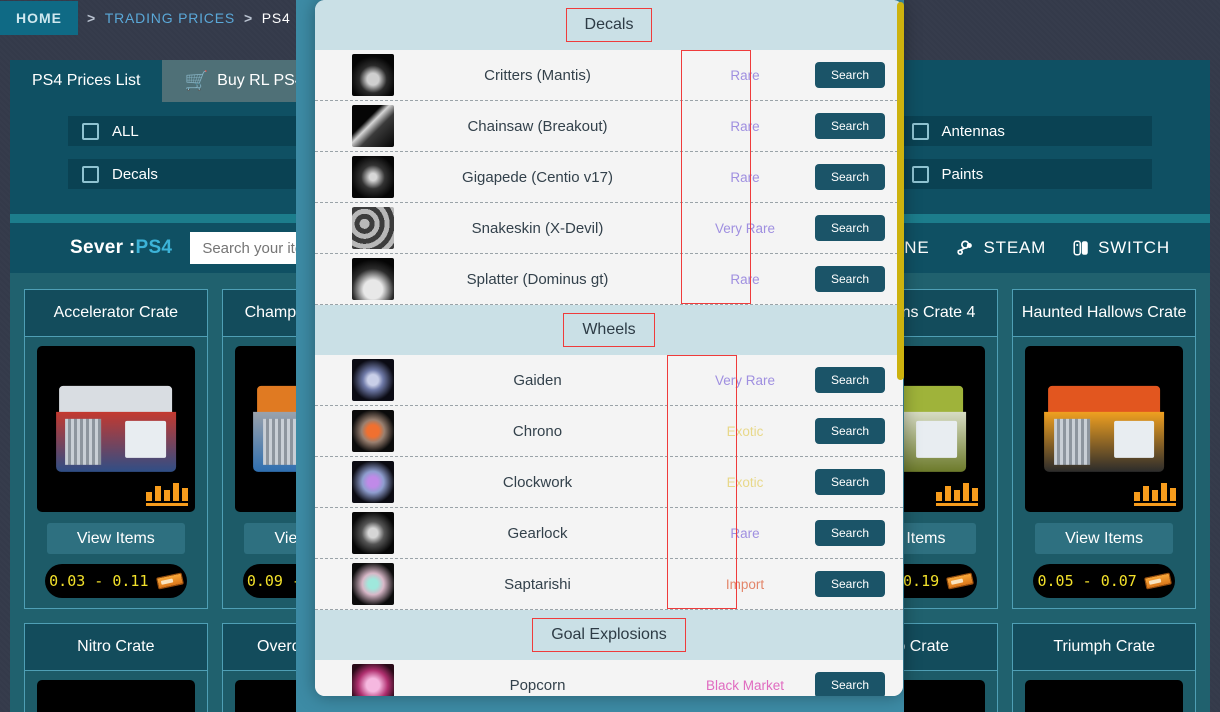 This screenshot has width=1220, height=712. I want to click on item-row: Gigapede (Centio v17) Rare Search, so click(609, 177).